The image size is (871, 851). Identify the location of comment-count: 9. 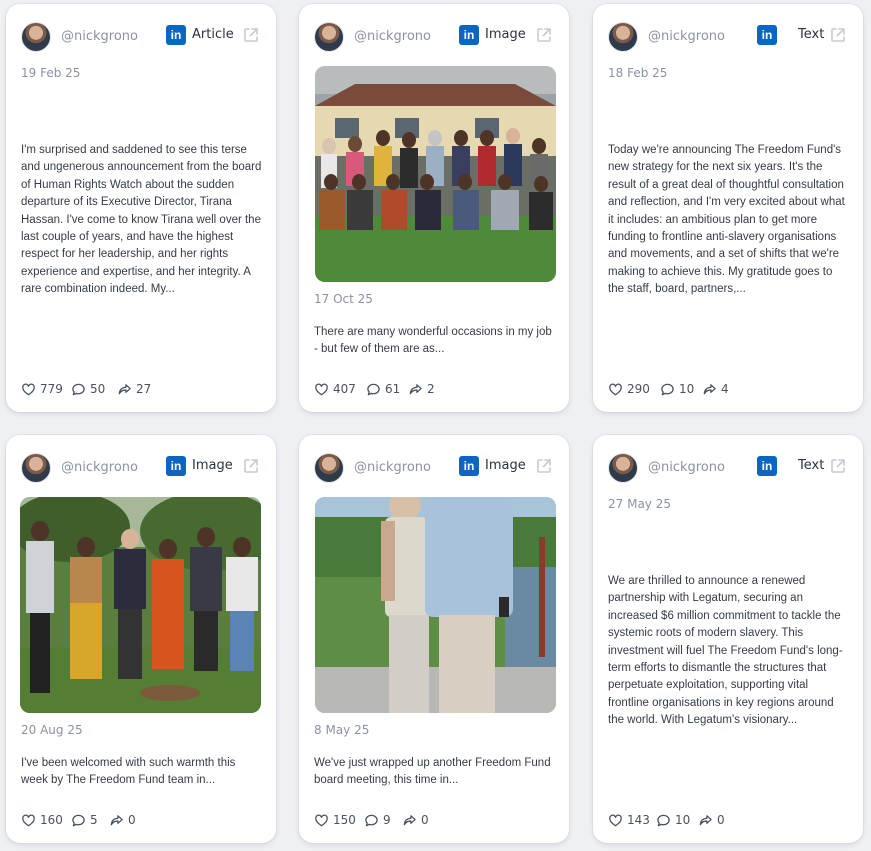
(387, 820).